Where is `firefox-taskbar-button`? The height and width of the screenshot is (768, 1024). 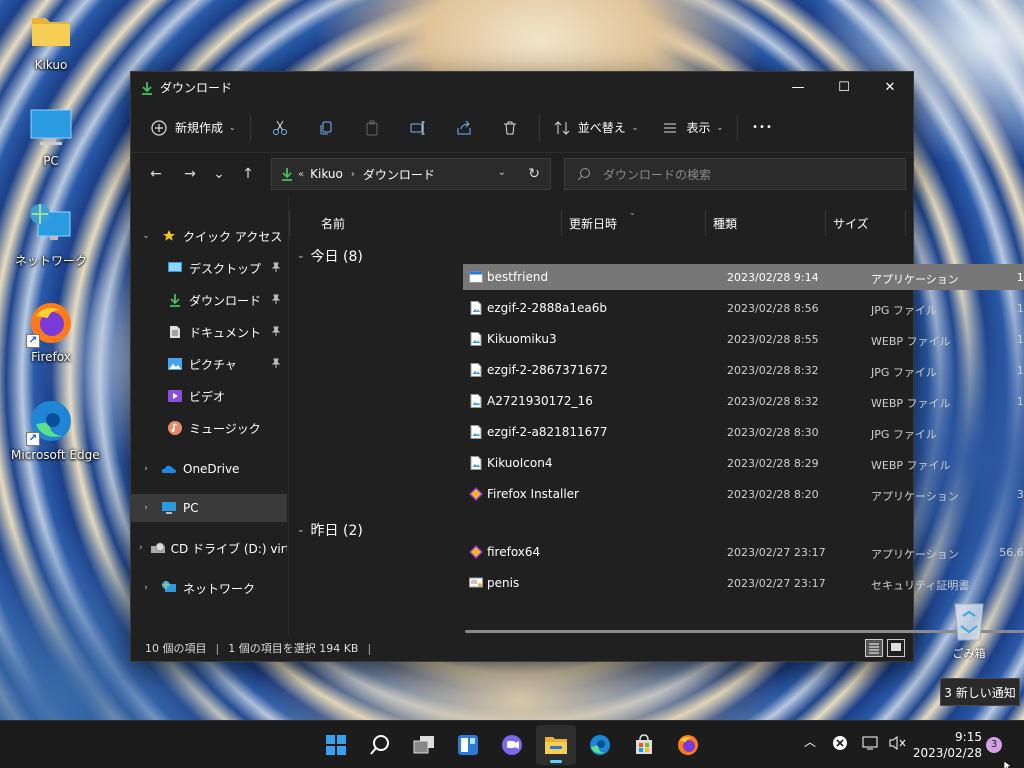 firefox-taskbar-button is located at coordinates (688, 745).